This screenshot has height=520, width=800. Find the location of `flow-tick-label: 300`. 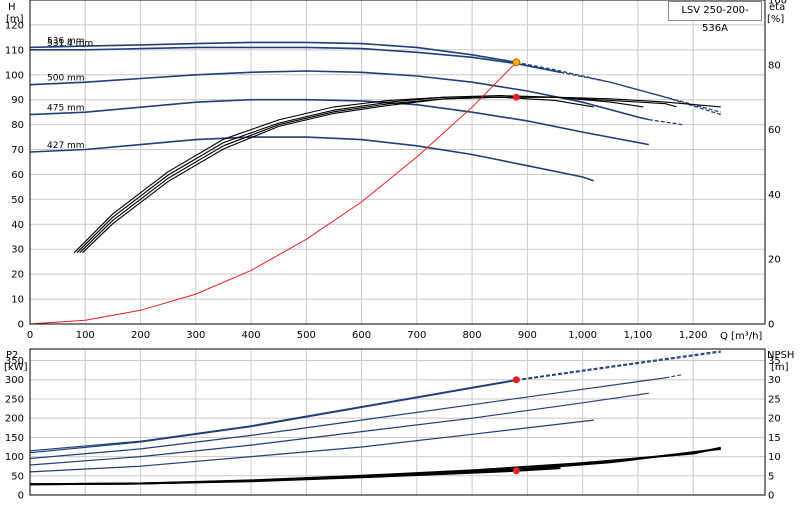

flow-tick-label: 300 is located at coordinates (195, 335).